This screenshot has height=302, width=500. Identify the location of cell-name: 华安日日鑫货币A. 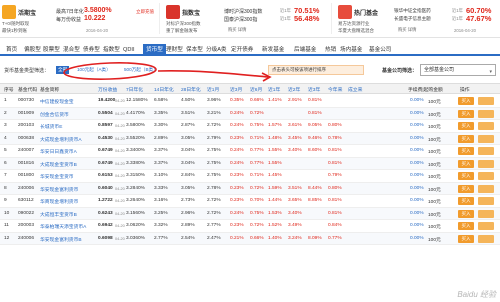
(58, 151).